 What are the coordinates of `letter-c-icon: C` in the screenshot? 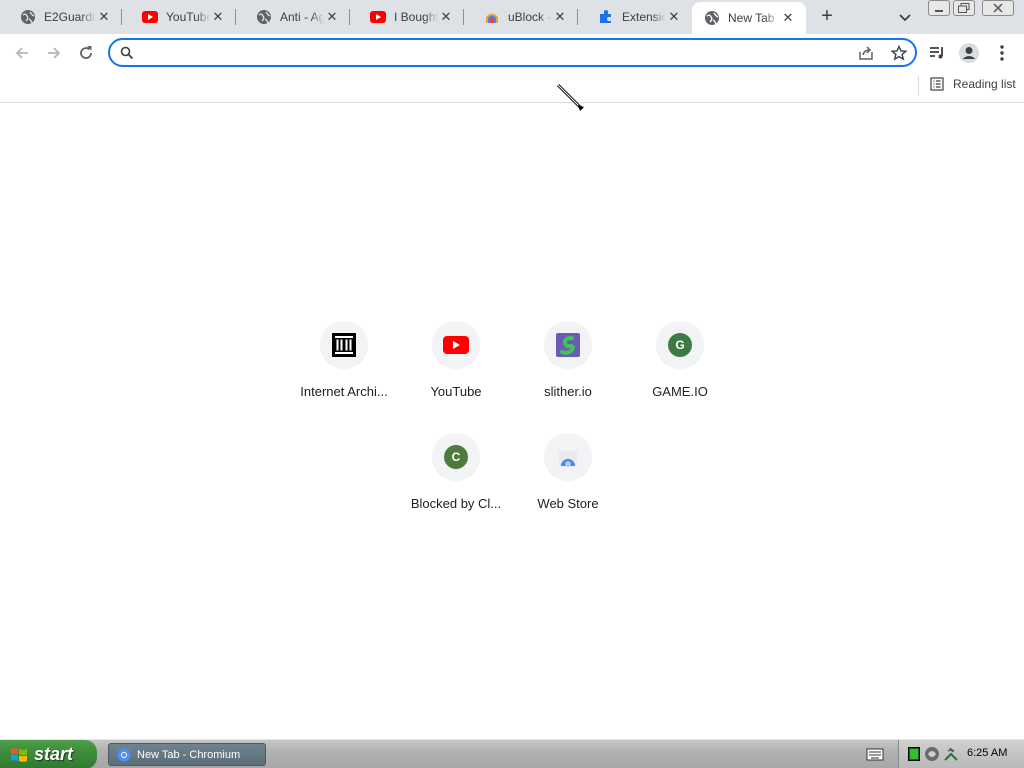 It's located at (456, 457).